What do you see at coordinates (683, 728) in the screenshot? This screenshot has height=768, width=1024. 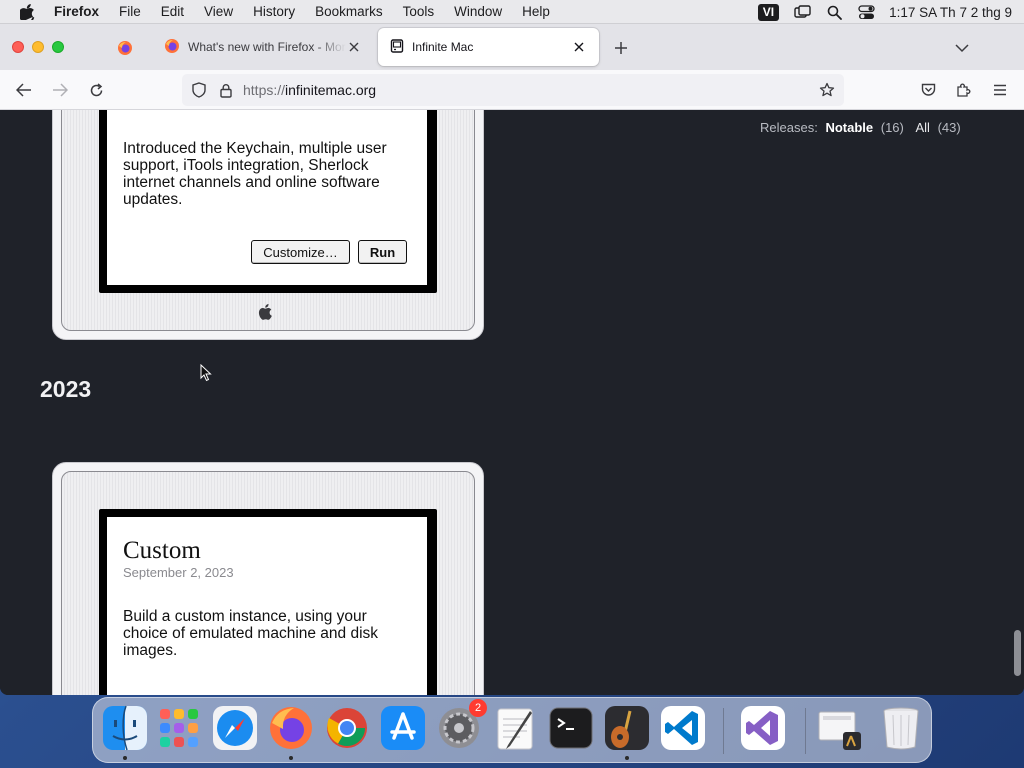 I see `dock-vscode-icon` at bounding box center [683, 728].